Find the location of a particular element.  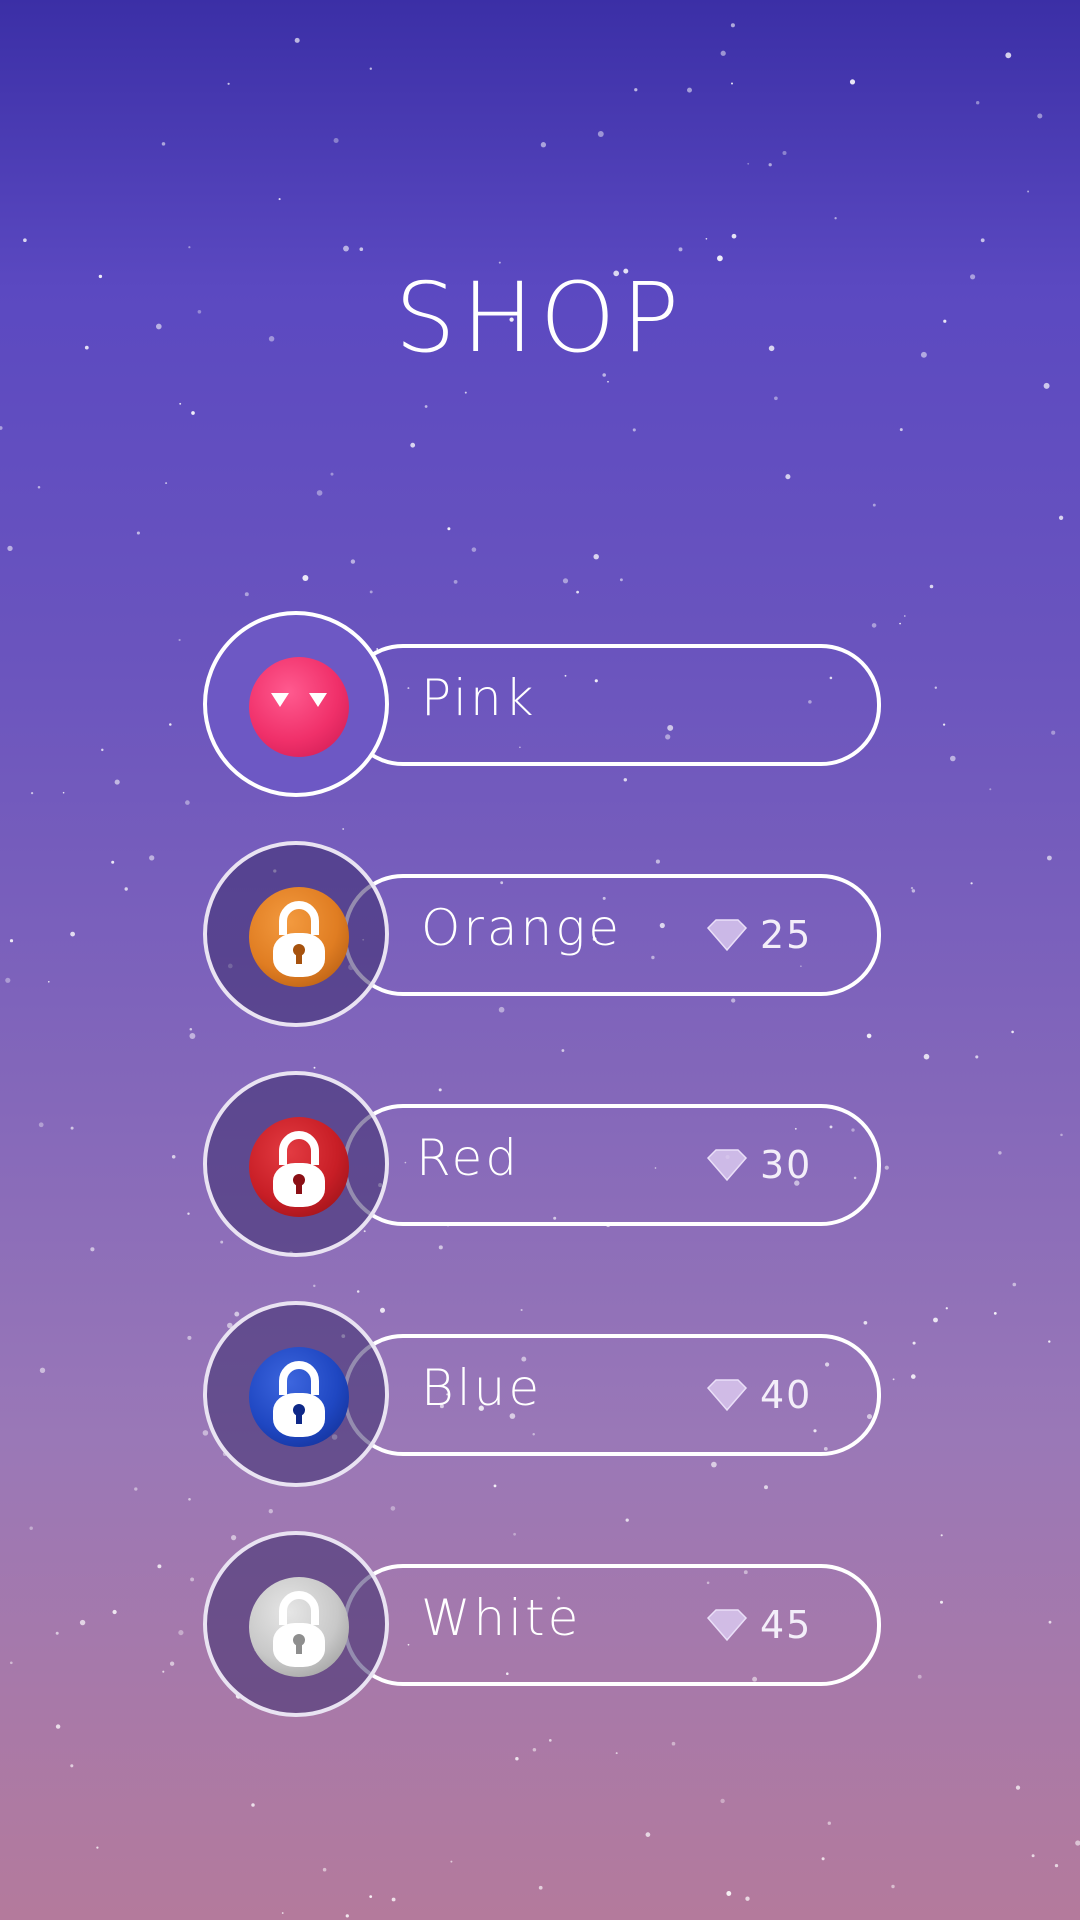

item-price: 30 is located at coordinates (759, 1165).